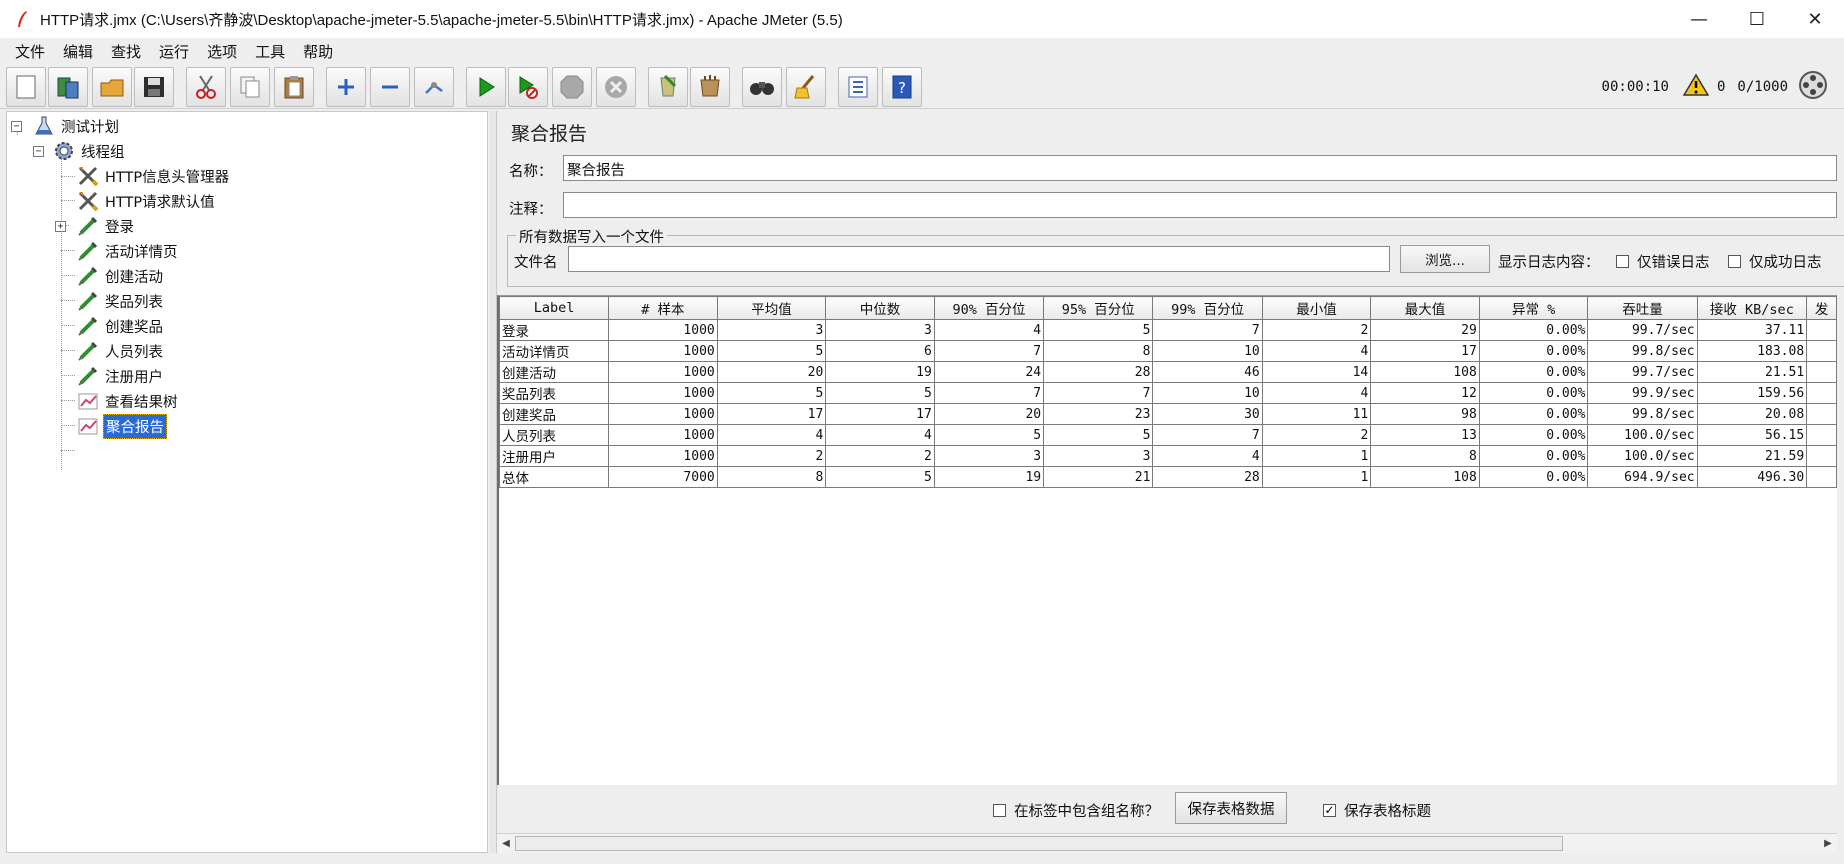 This screenshot has width=1844, height=864. What do you see at coordinates (979, 259) in the screenshot?
I see `filename-field` at bounding box center [979, 259].